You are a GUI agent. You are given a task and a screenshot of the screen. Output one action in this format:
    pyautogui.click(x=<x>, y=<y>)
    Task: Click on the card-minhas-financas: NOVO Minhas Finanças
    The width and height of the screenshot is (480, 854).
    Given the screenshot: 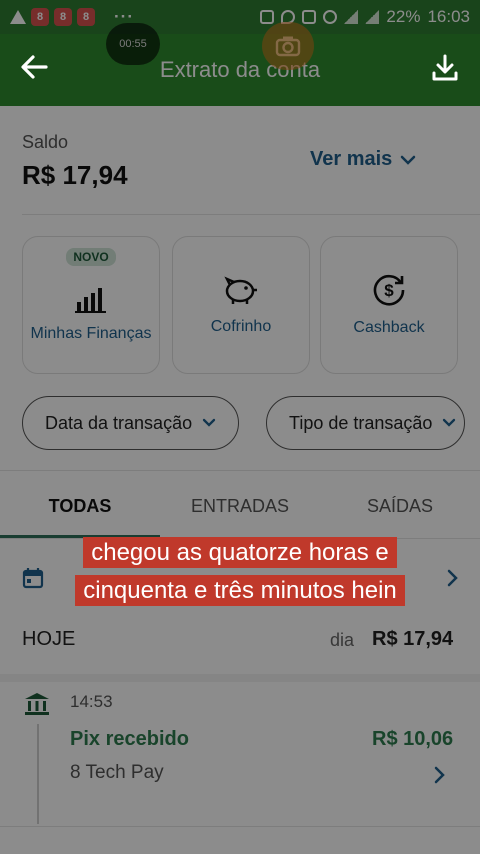 What is the action you would take?
    pyautogui.click(x=91, y=305)
    